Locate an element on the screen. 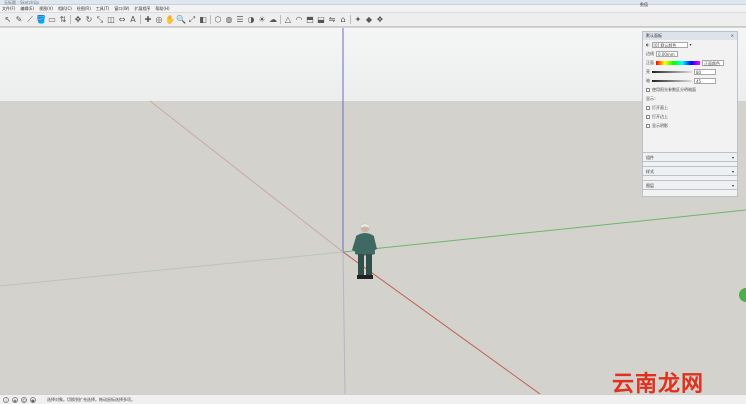  sandbox-icon: △ is located at coordinates (288, 19).